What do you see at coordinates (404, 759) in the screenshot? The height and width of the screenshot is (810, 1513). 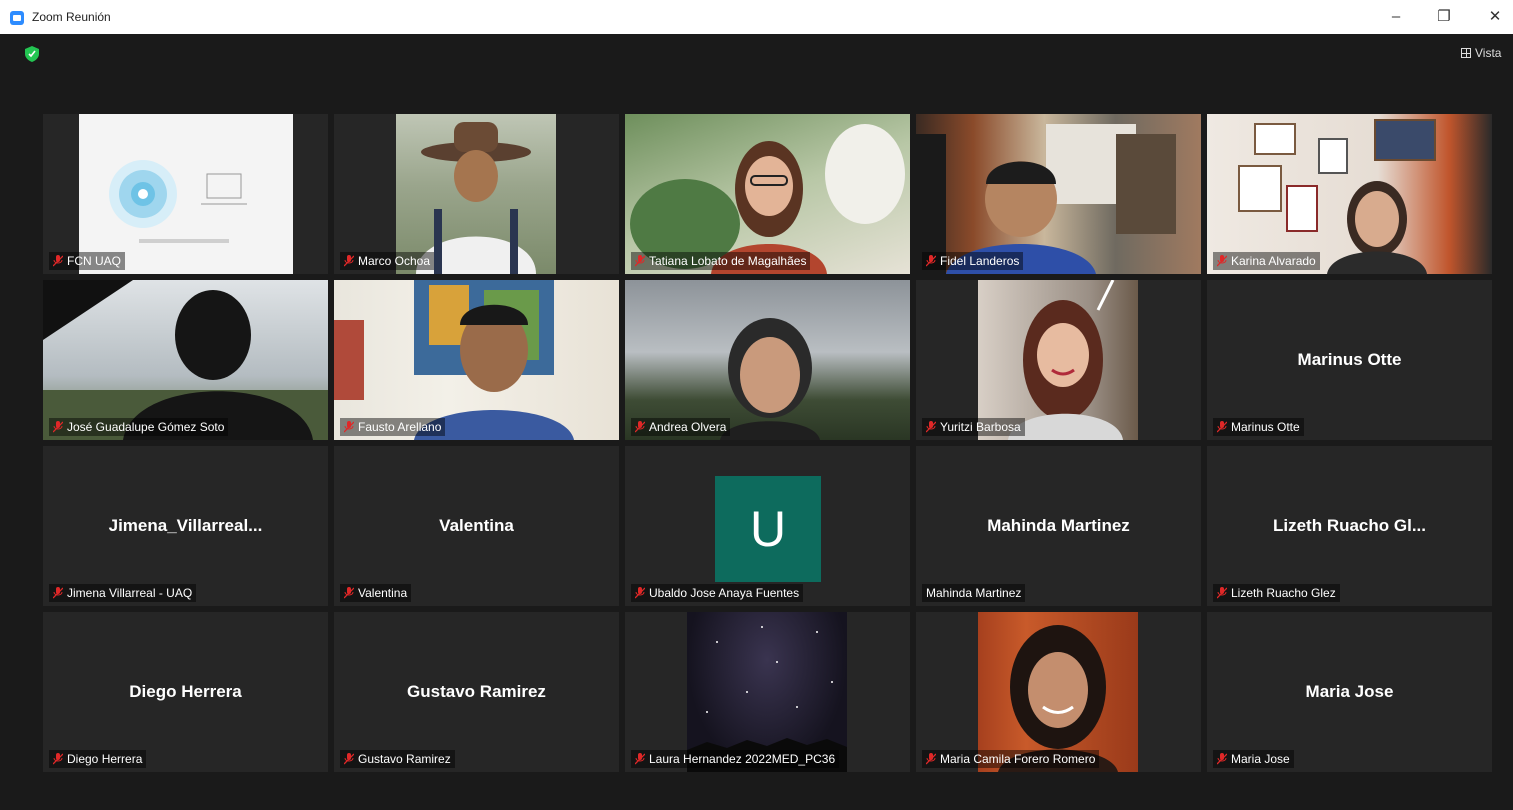 I see `participant-name: Gustavo Ramirez` at bounding box center [404, 759].